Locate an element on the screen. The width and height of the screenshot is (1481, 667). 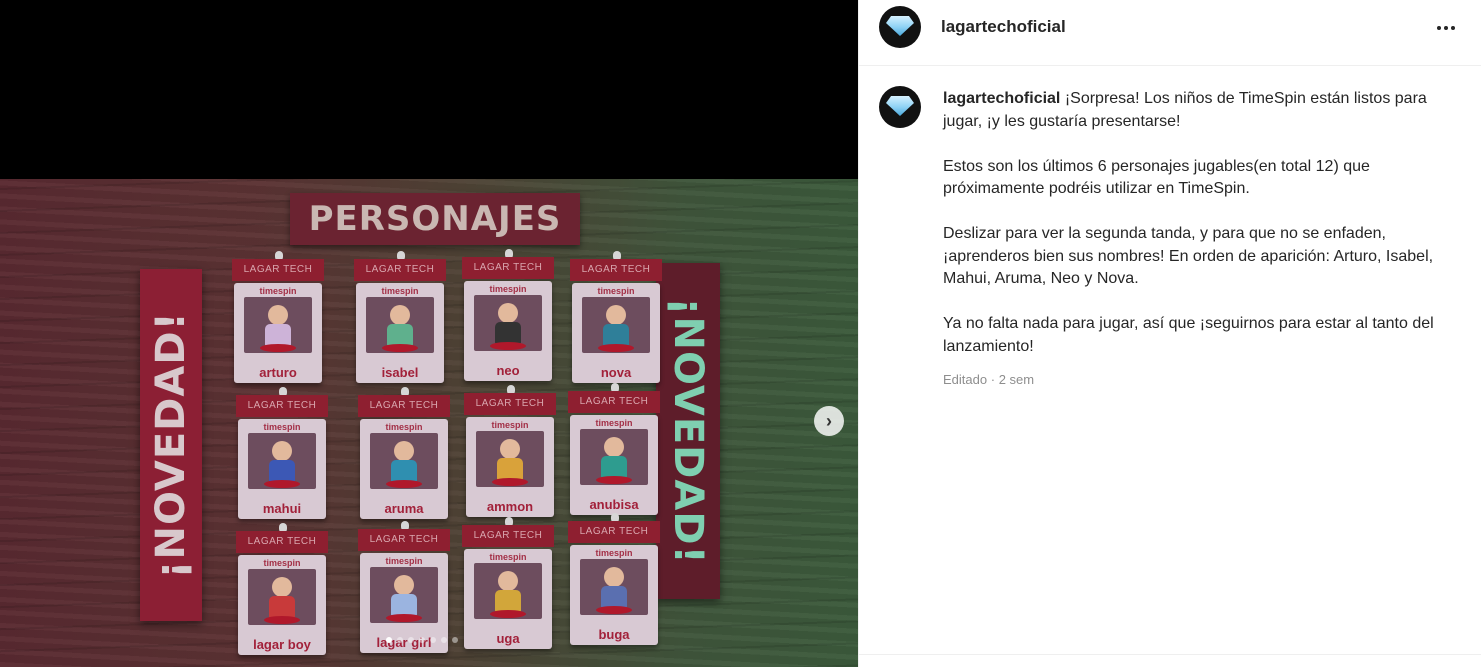
character-card: LAGAR TECH timespin isabel is located at coordinates (400, 318).